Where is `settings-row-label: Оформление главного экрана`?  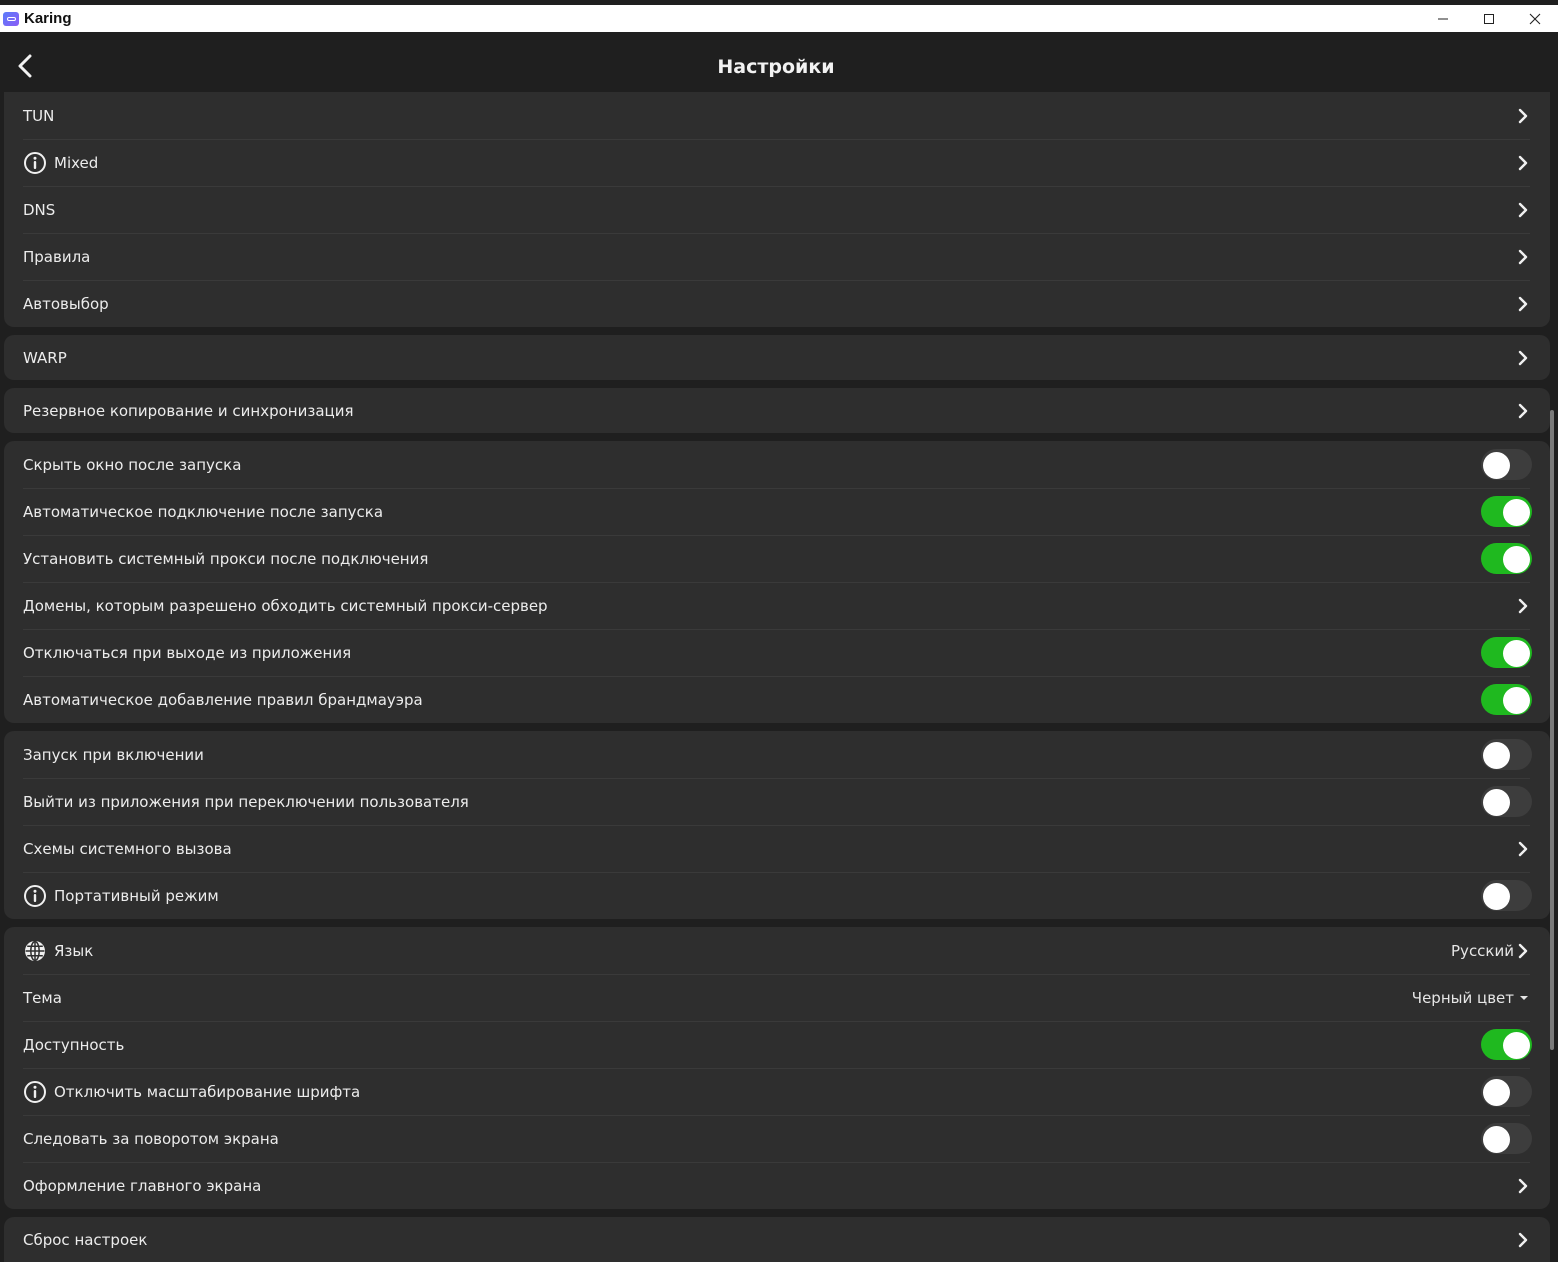
settings-row-label: Оформление главного экрана is located at coordinates (142, 1185).